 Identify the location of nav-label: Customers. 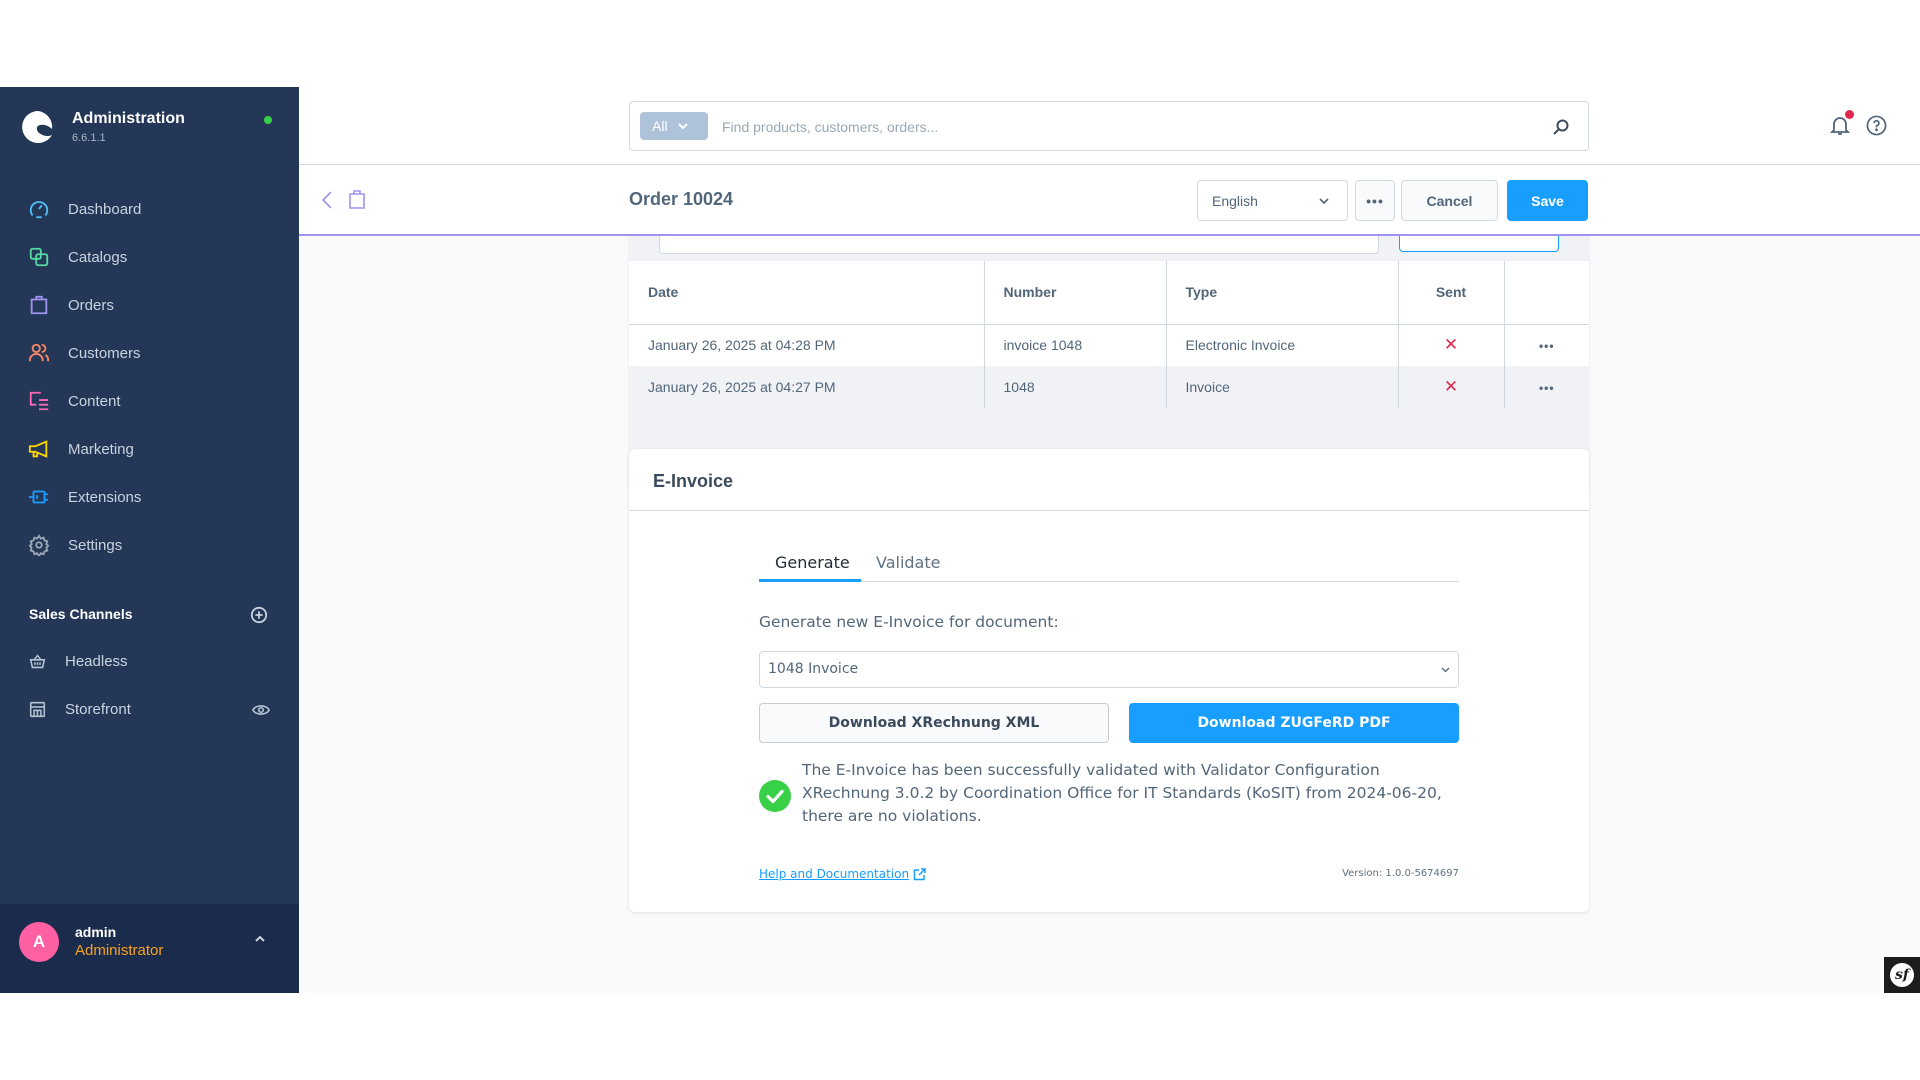
(104, 353).